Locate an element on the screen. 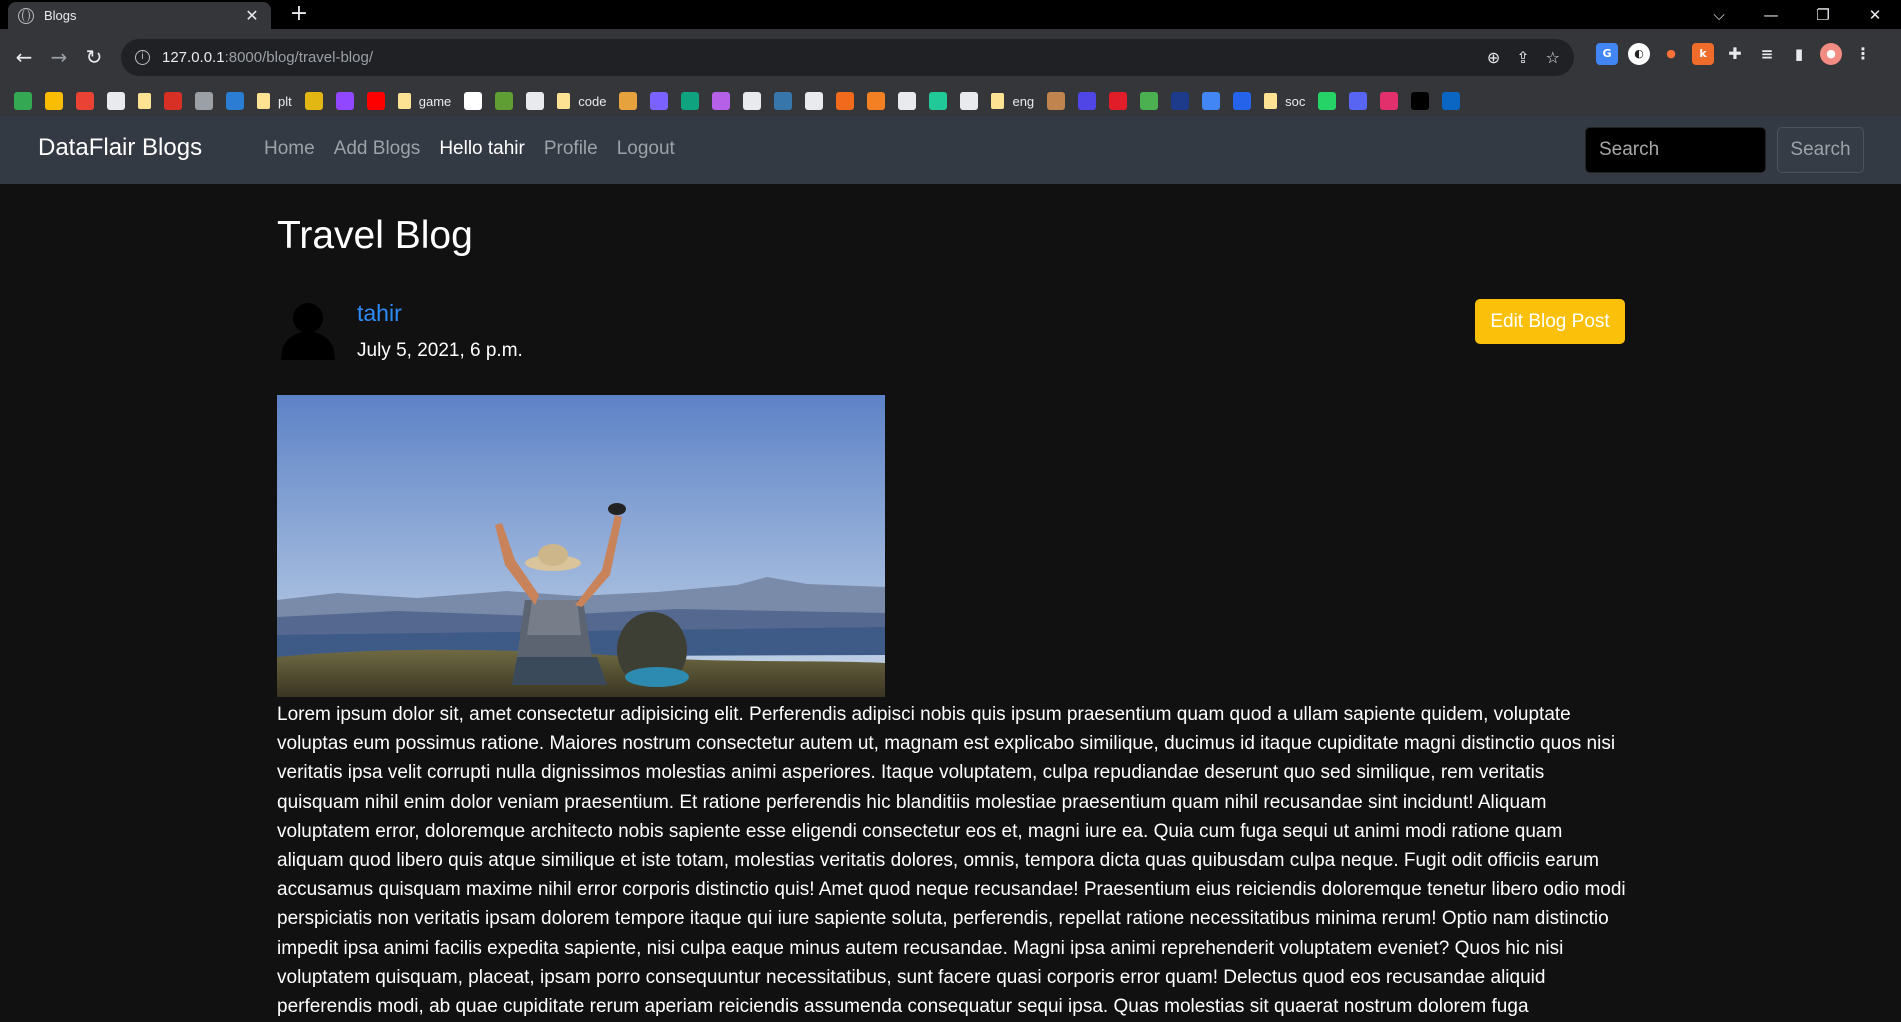 Image resolution: width=1901 pixels, height=1022 pixels. instagram-icon is located at coordinates (1389, 101).